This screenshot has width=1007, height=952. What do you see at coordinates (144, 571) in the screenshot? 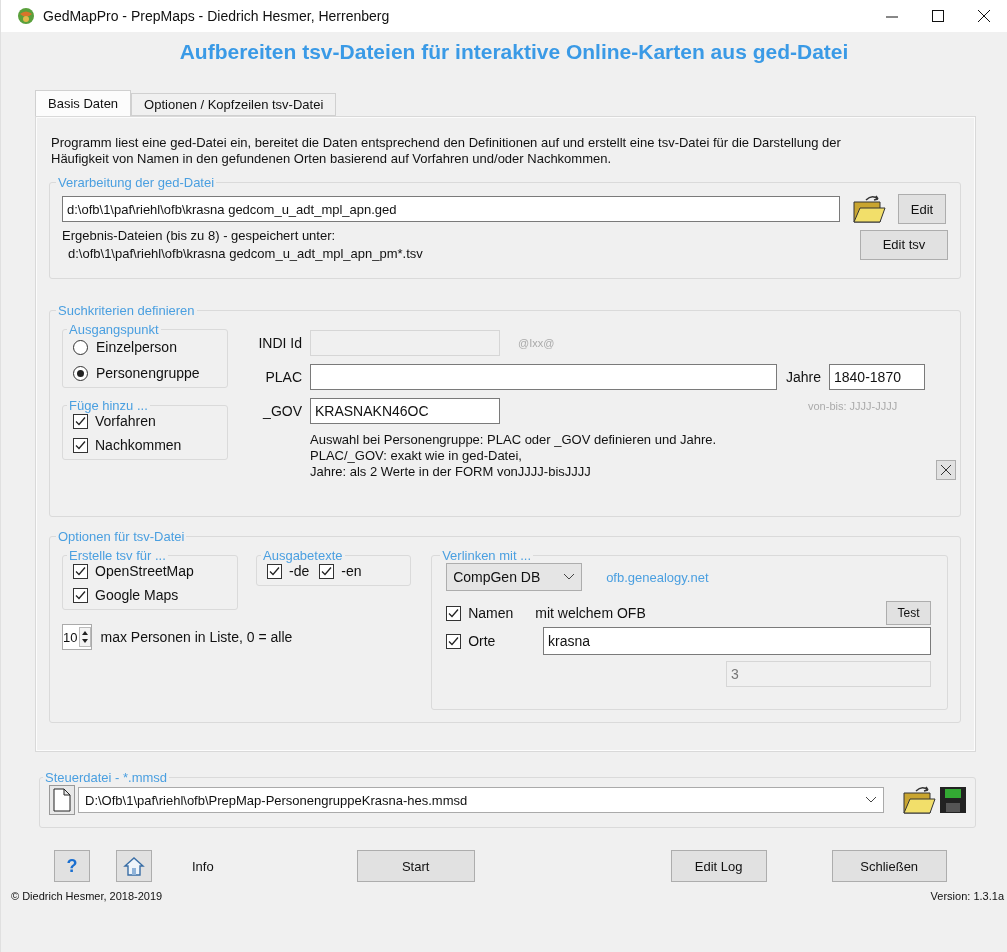
I see `checkbox-label: OpenStreetMap` at bounding box center [144, 571].